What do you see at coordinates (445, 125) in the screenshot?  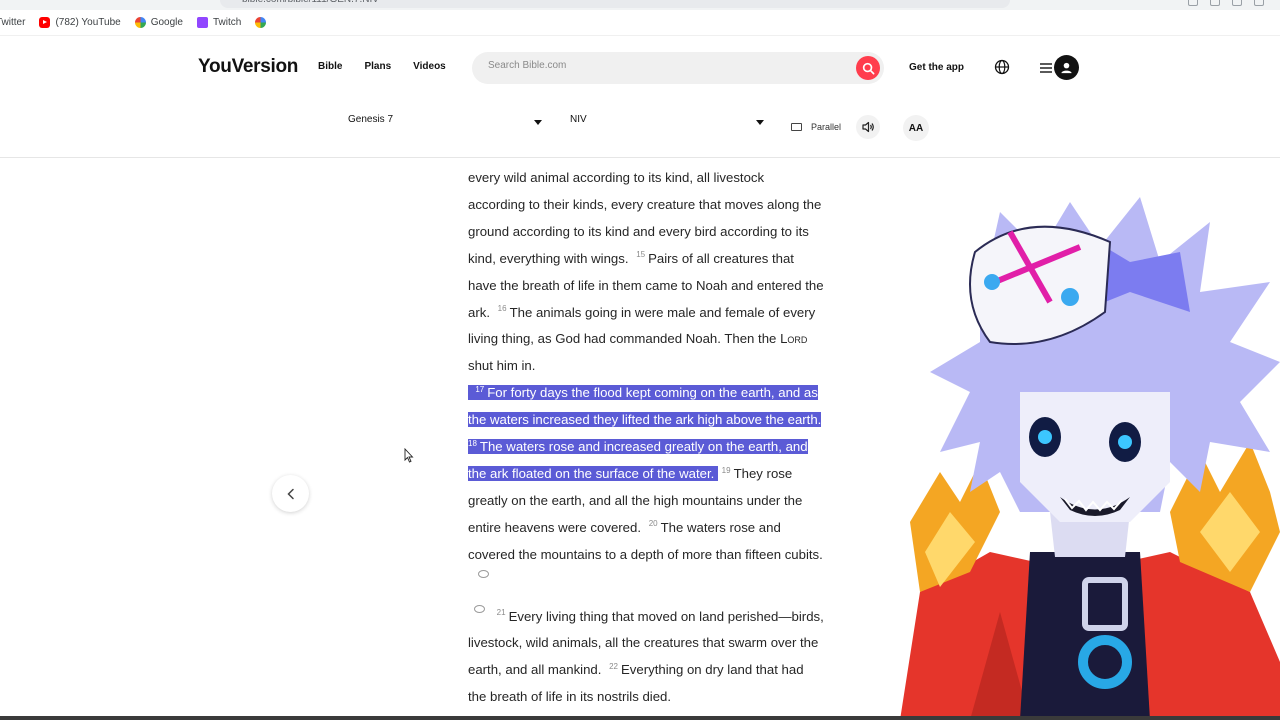 I see `book-chapter-select: Genesis 7` at bounding box center [445, 125].